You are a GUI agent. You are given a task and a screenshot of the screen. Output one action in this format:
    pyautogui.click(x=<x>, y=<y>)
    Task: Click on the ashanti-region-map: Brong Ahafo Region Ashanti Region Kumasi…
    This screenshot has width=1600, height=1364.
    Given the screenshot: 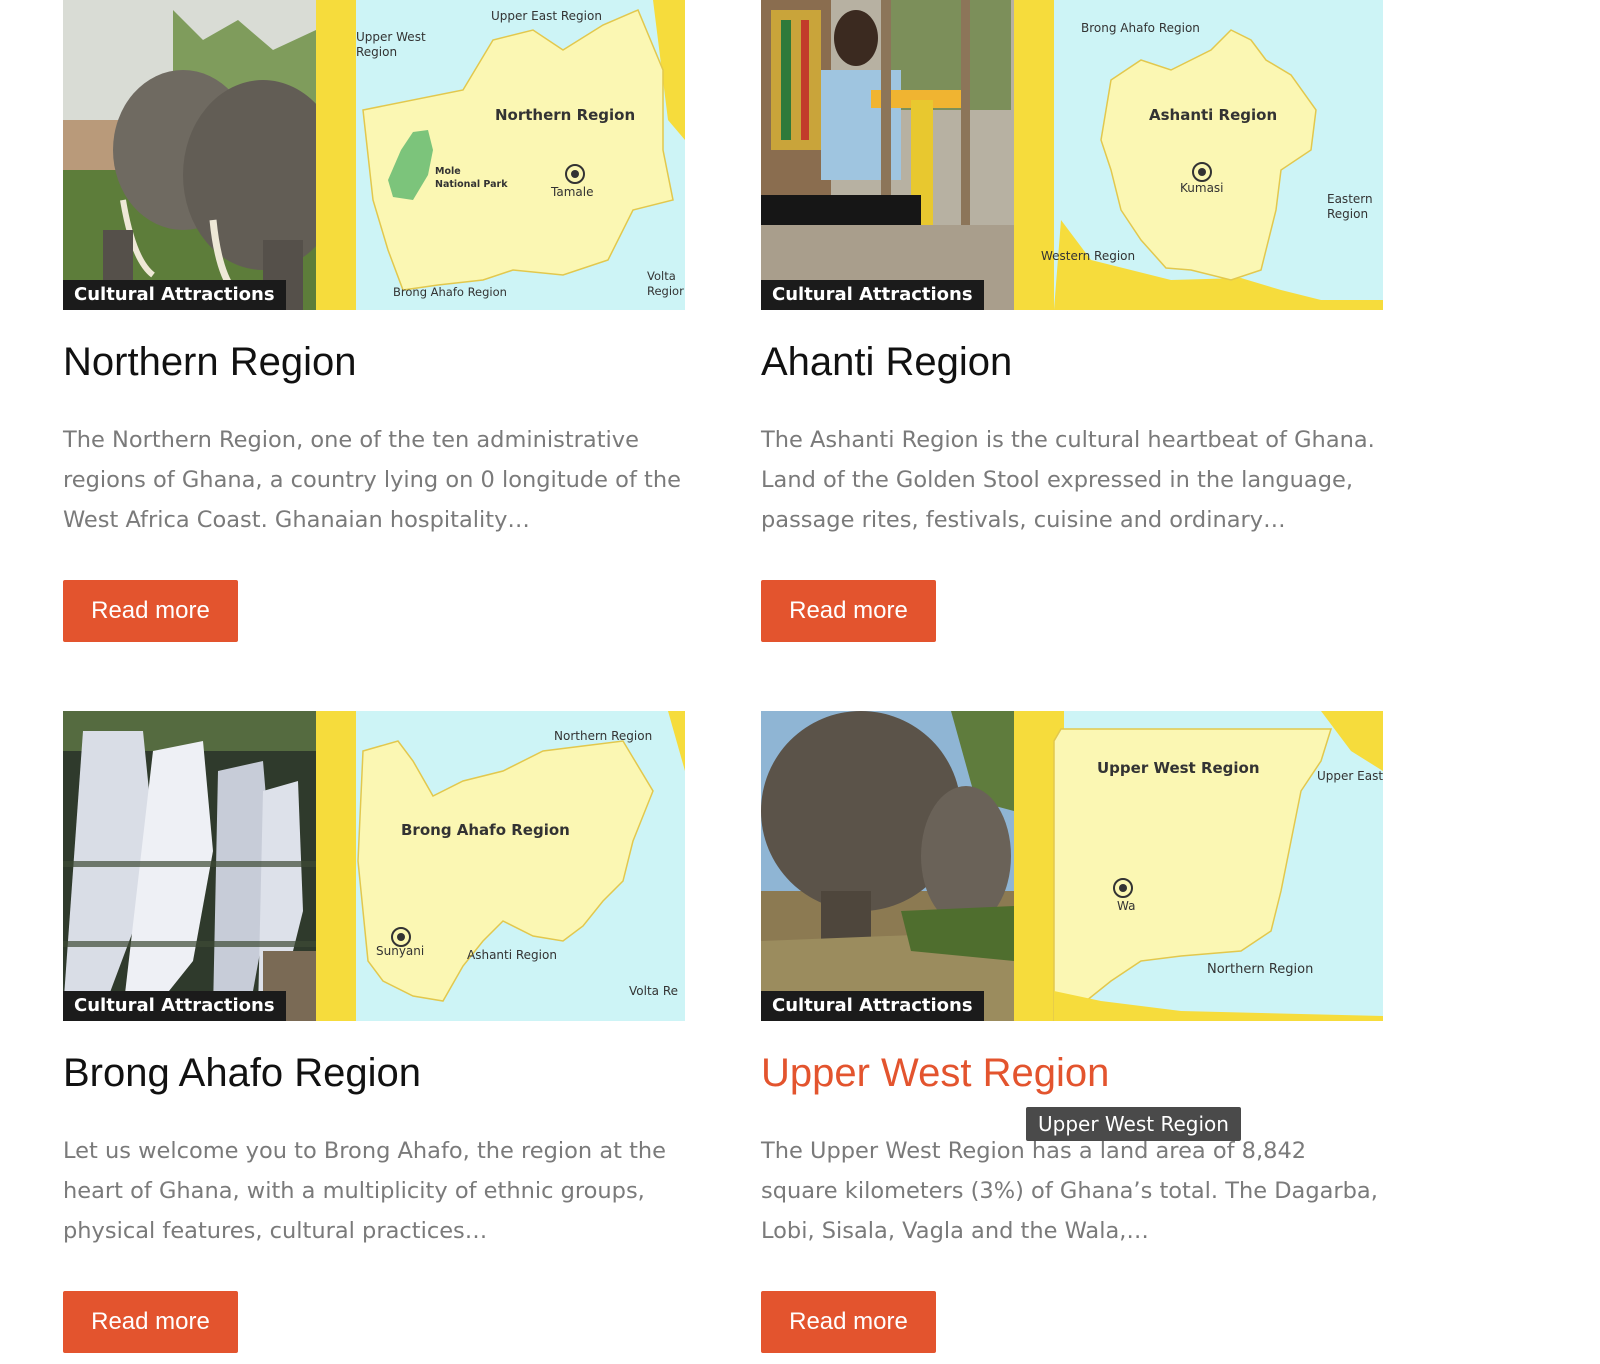 What is the action you would take?
    pyautogui.click(x=1198, y=155)
    